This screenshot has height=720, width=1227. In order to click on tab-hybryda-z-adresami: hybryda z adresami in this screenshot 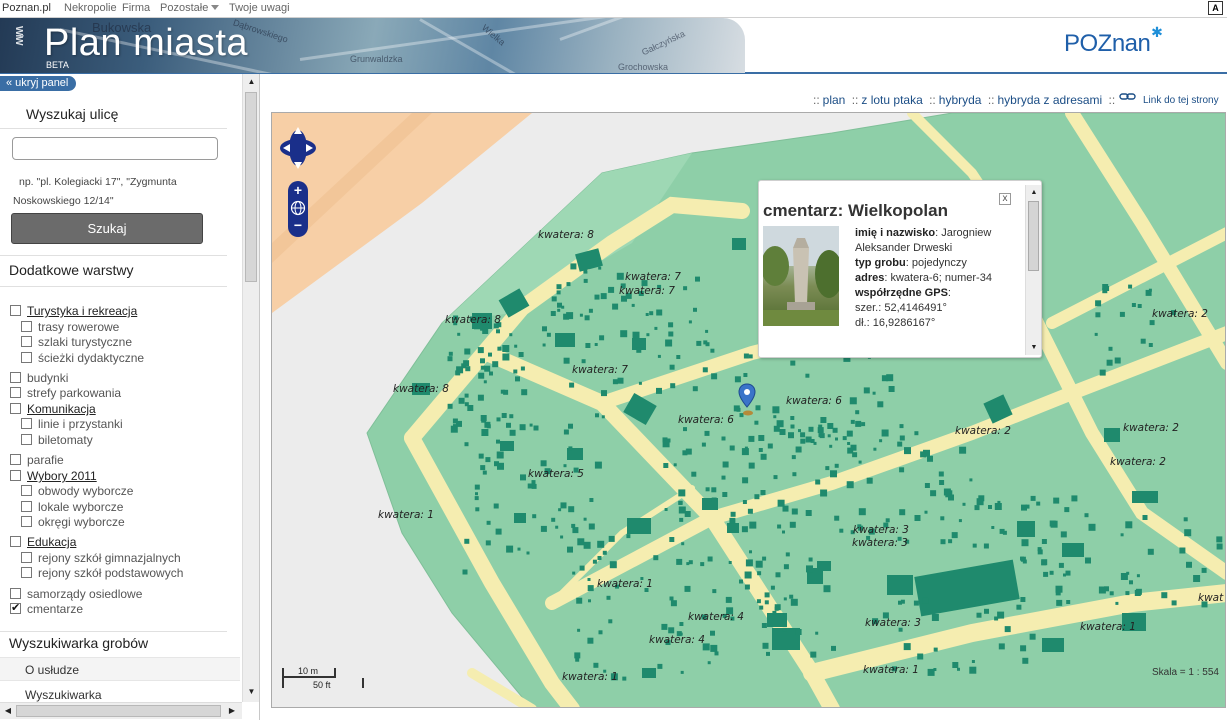, I will do `click(1049, 100)`.